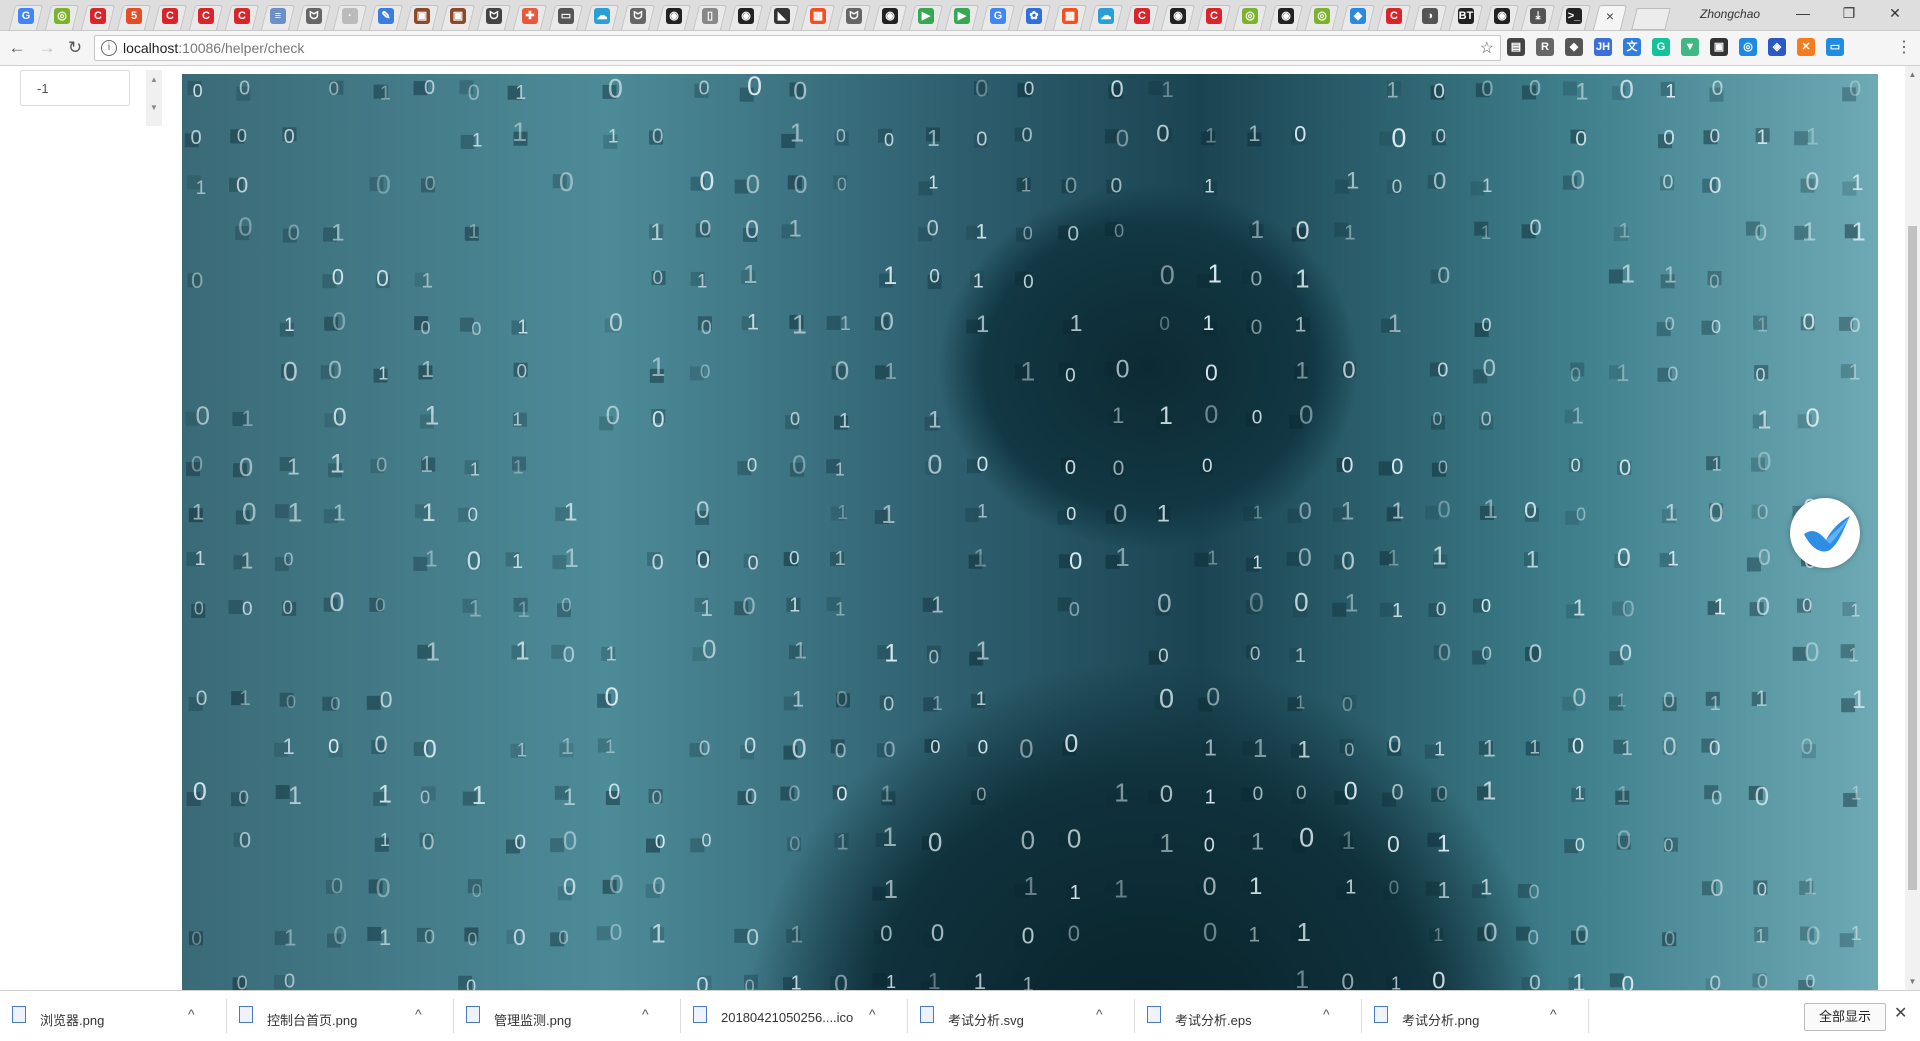  Describe the element at coordinates (340, 1016) in the screenshot. I see `download-item: 控制台首页.png ^` at that location.